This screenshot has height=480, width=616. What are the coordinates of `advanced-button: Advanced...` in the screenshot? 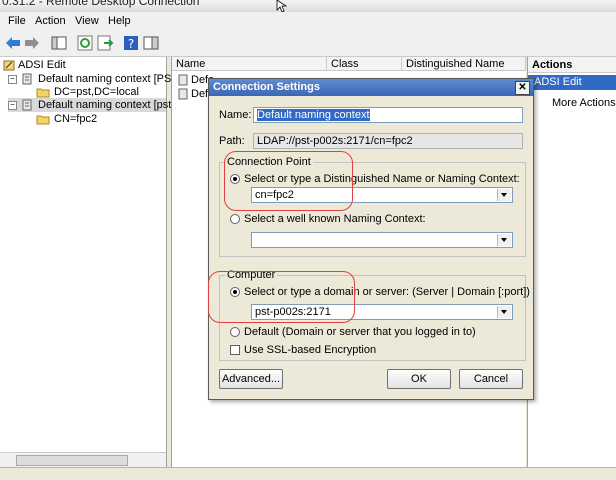 It's located at (251, 379).